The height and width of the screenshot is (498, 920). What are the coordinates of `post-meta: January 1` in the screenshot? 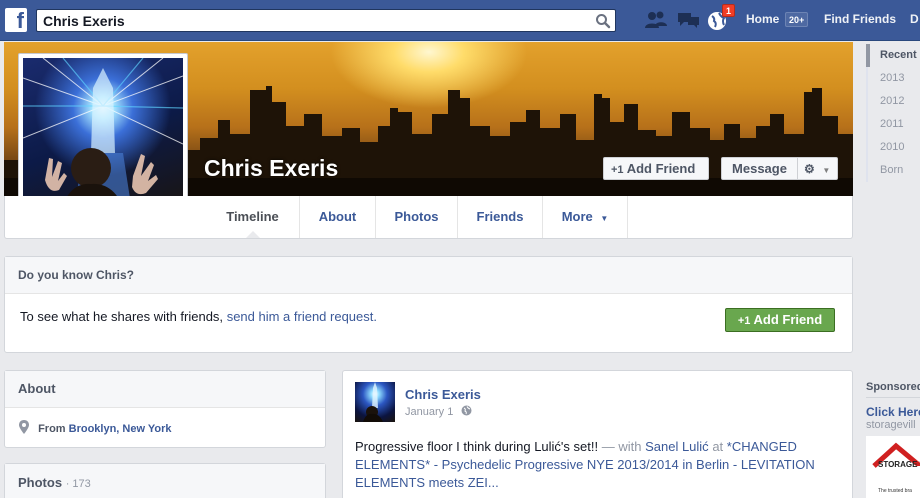 It's located at (438, 411).